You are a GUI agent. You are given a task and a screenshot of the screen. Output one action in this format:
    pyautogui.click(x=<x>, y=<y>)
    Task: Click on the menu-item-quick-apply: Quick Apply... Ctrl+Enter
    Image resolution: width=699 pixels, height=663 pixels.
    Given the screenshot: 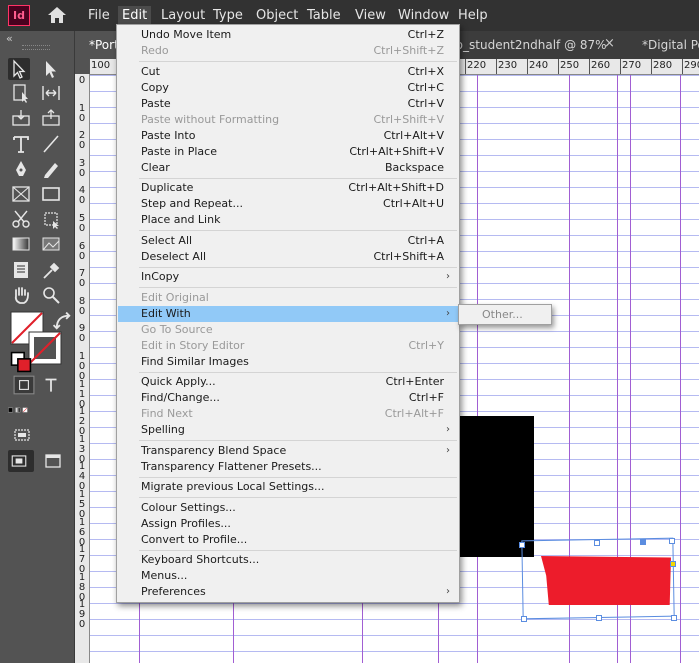 What is the action you would take?
    pyautogui.click(x=288, y=382)
    